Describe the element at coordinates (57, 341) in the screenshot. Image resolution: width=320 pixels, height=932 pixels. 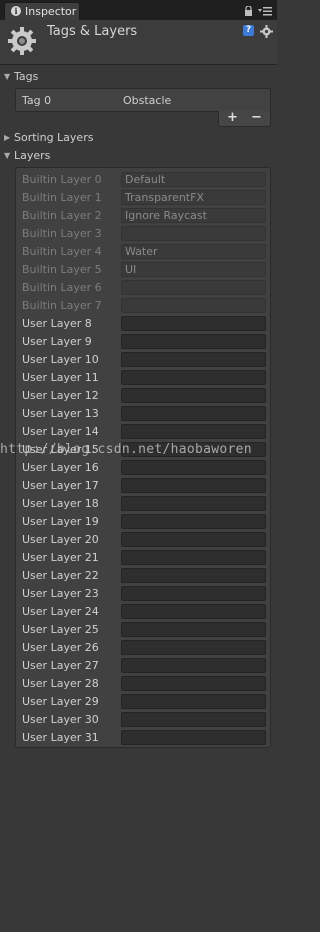
I see `layer-label: User Layer 9` at that location.